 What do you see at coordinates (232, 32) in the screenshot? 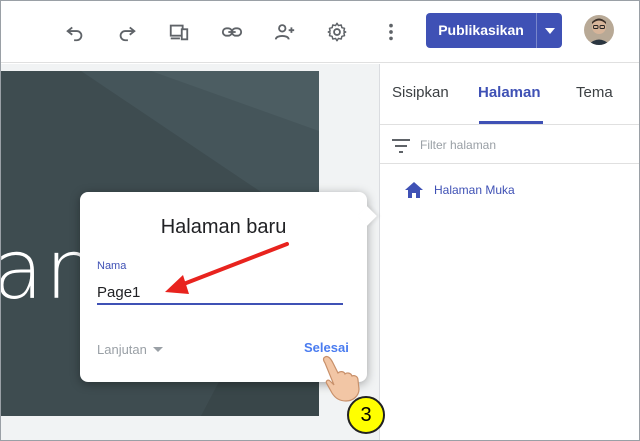
I see `link-icon` at bounding box center [232, 32].